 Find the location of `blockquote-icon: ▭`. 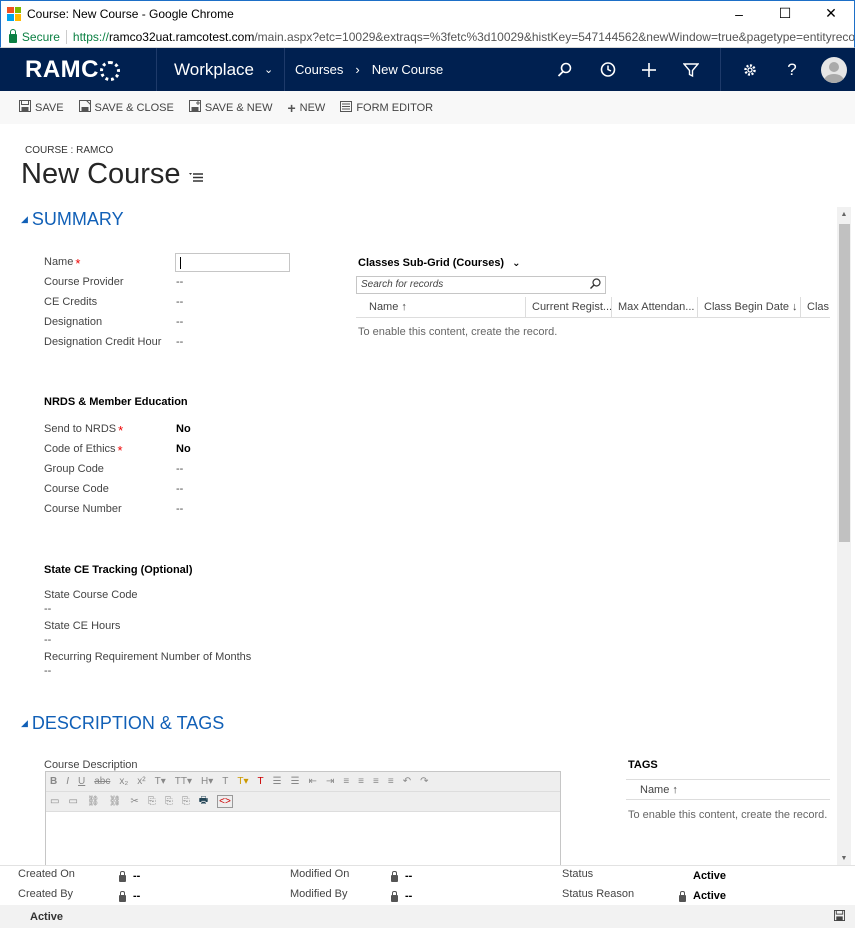

blockquote-icon: ▭ is located at coordinates (54, 801).